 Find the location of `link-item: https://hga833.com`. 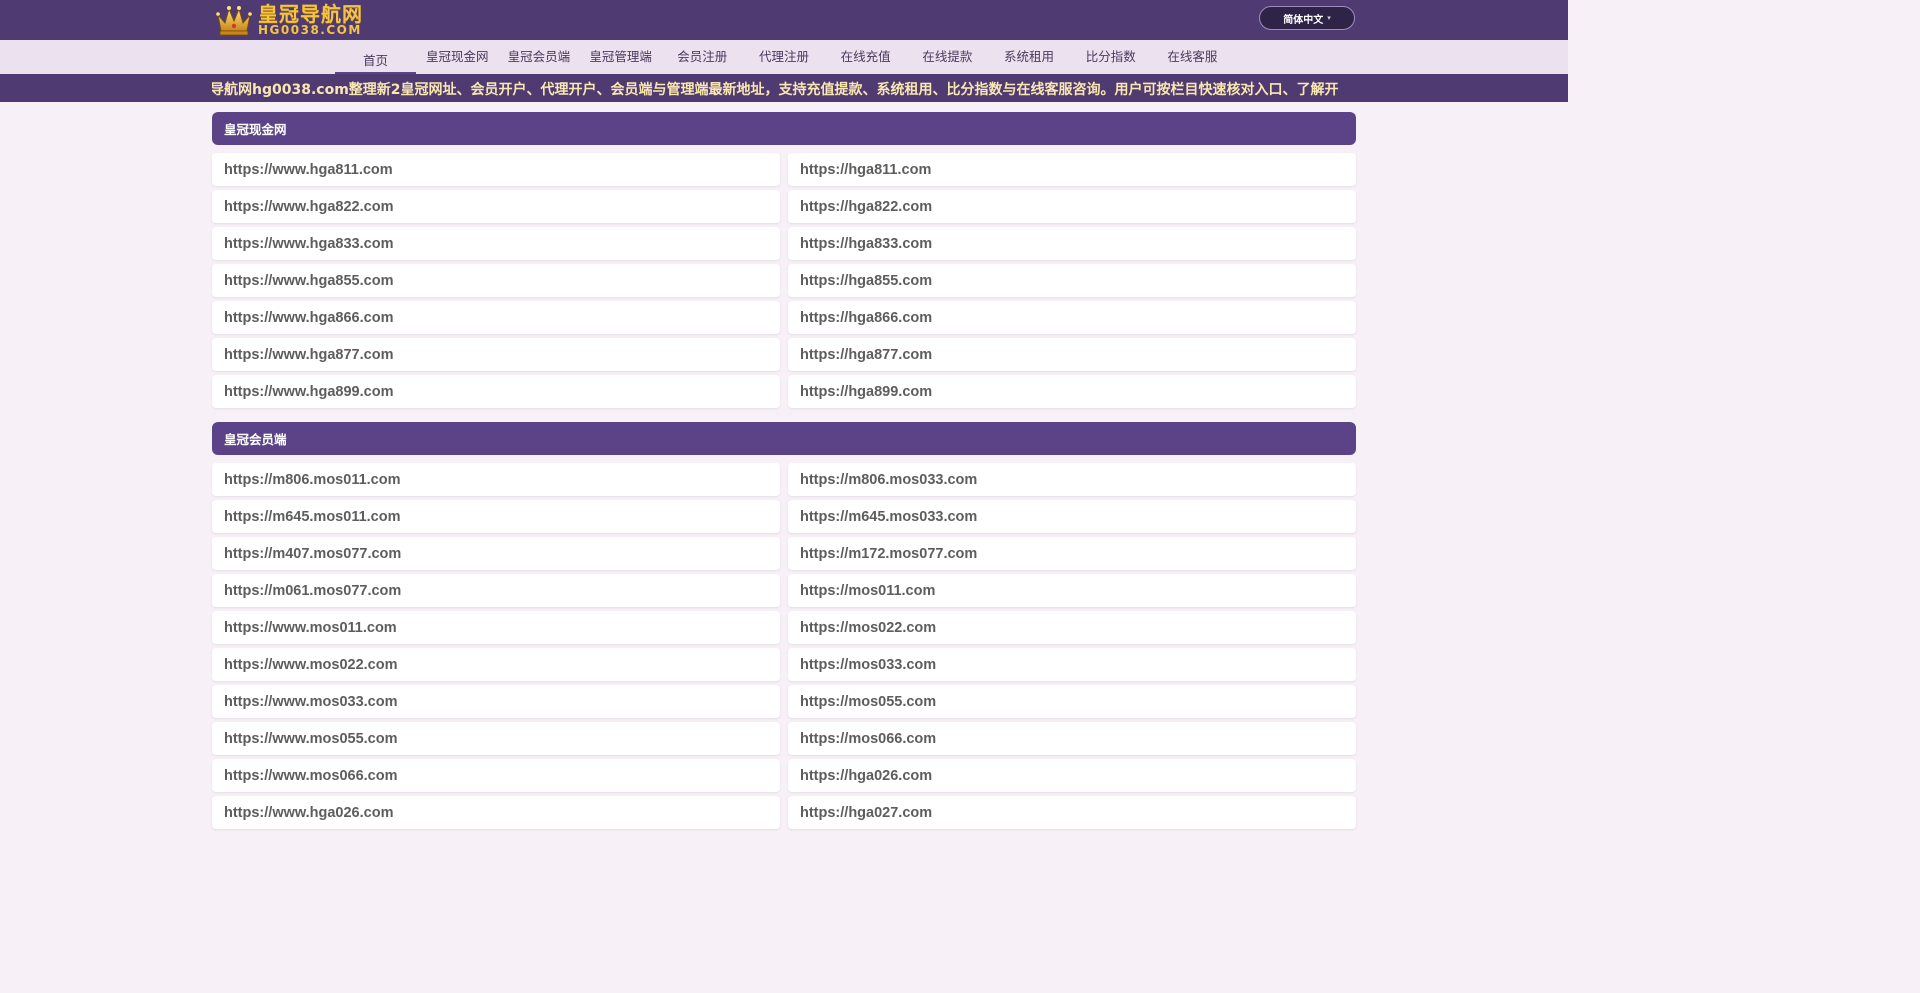

link-item: https://hga833.com is located at coordinates (1072, 243).